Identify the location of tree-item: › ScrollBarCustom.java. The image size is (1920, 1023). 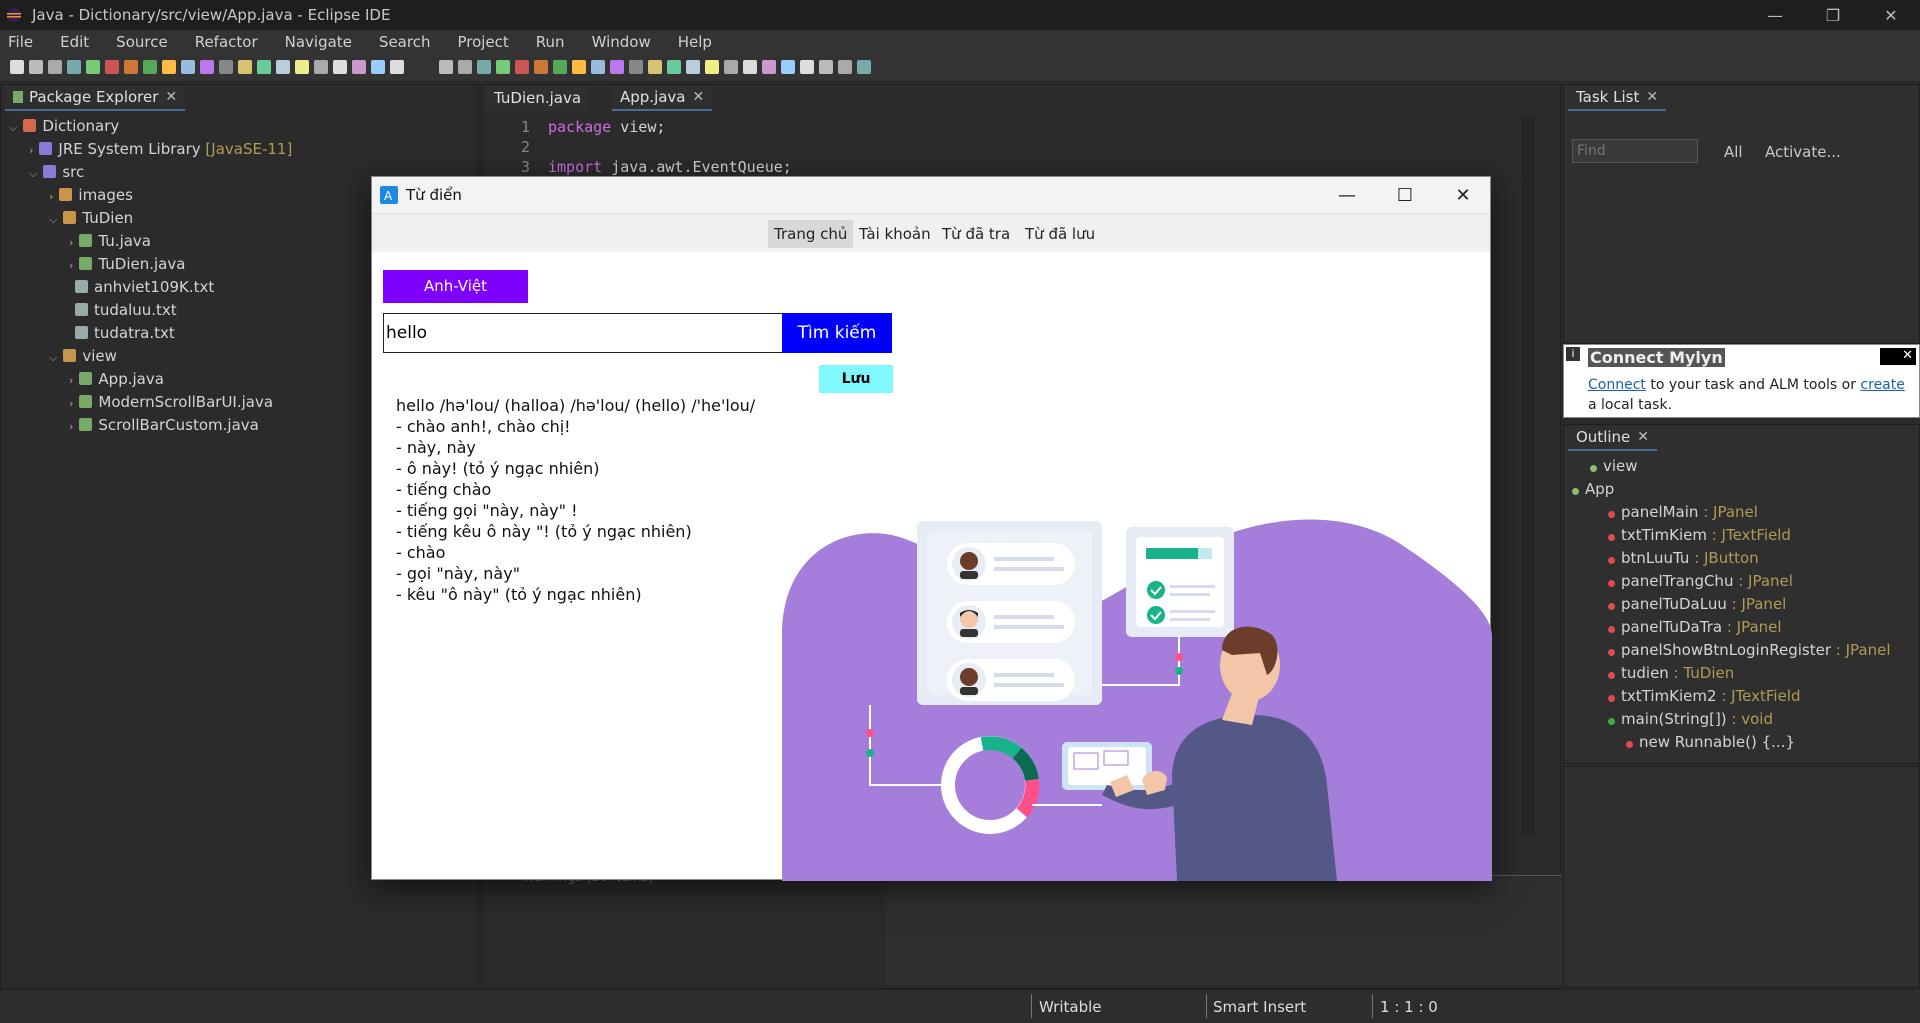
(164, 425).